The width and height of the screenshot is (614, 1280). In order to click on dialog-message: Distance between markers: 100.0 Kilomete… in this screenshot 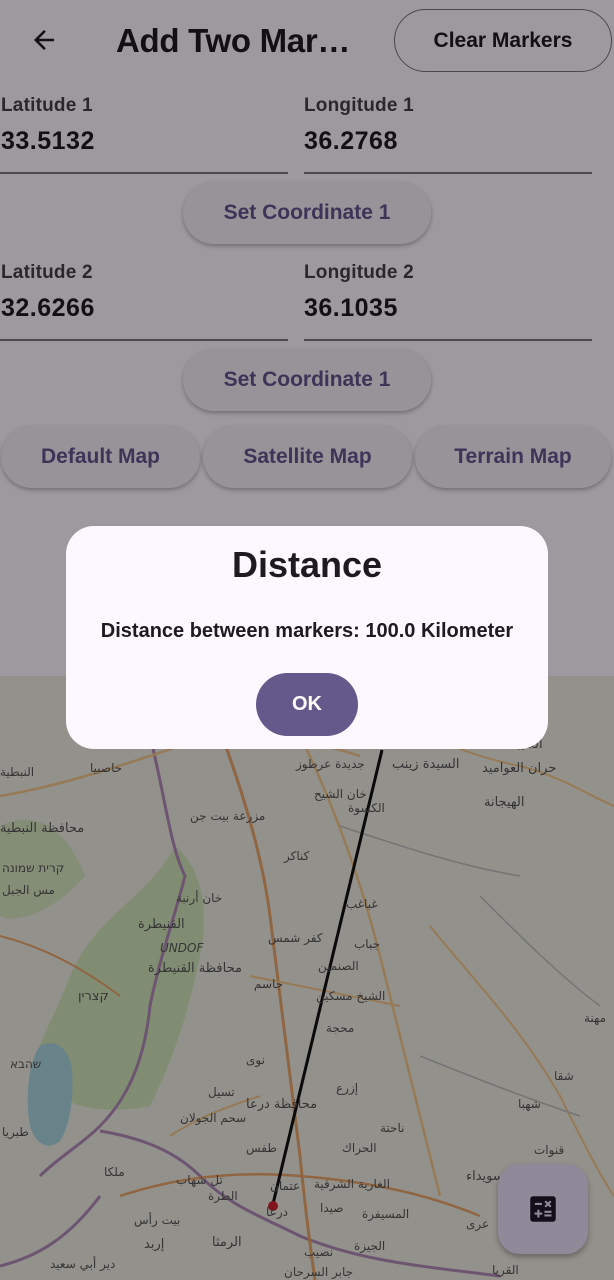, I will do `click(307, 631)`.